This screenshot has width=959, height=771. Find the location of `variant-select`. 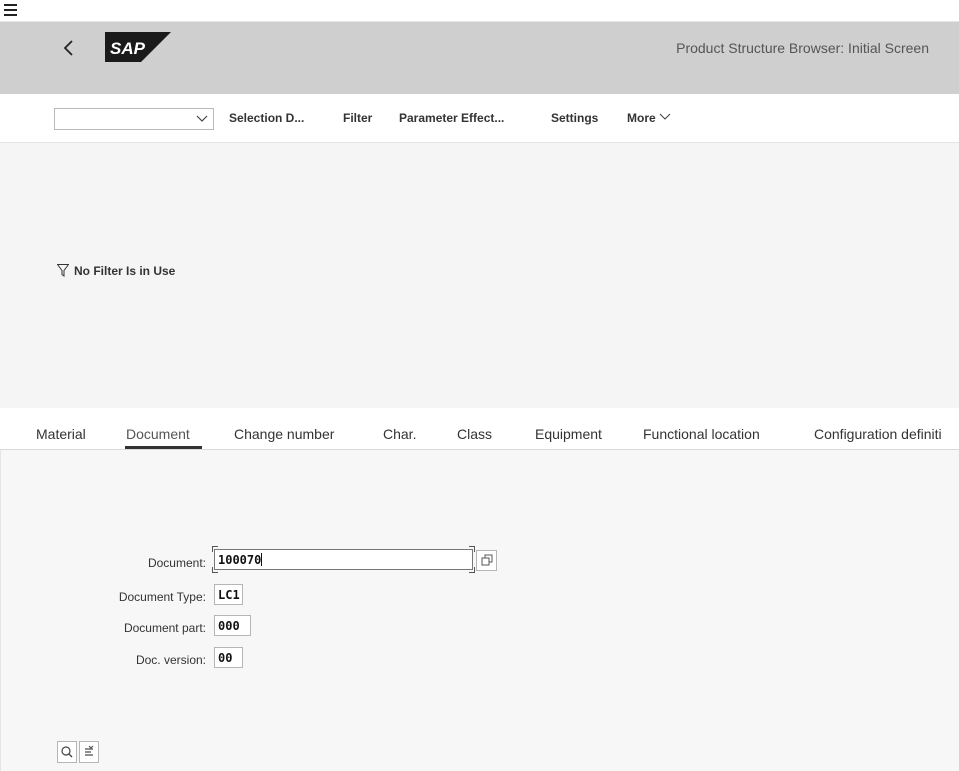

variant-select is located at coordinates (134, 119).